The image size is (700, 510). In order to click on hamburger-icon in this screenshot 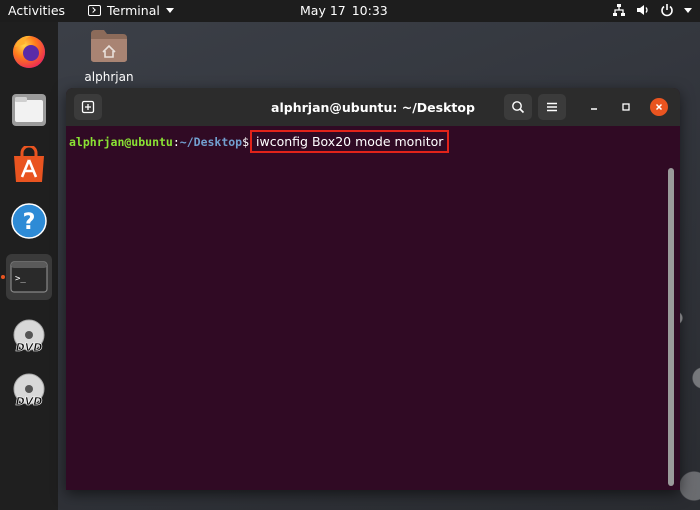, I will do `click(552, 107)`.